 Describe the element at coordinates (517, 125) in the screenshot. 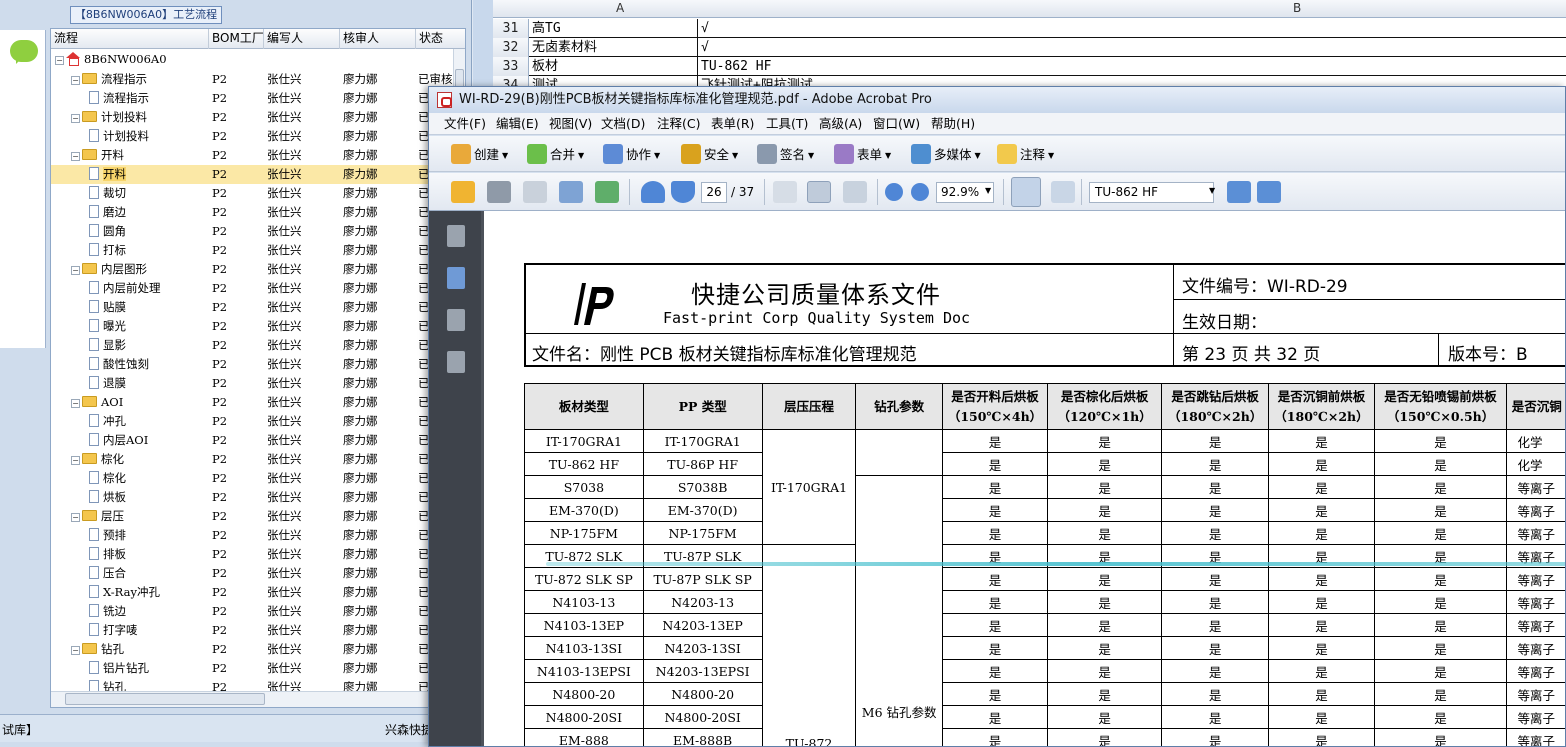

I see `menu-edit: 编辑(E)` at that location.